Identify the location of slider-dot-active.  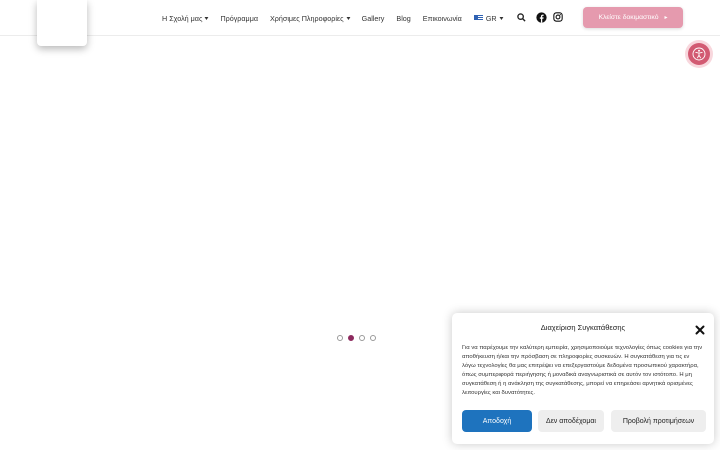
(351, 338).